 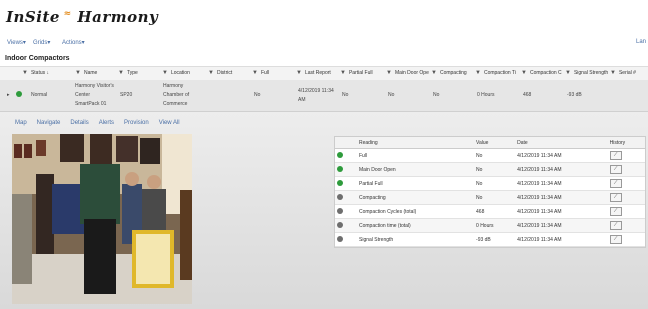 I want to click on cell-location: Harmony Chamber of Commerce, so click(x=176, y=95).